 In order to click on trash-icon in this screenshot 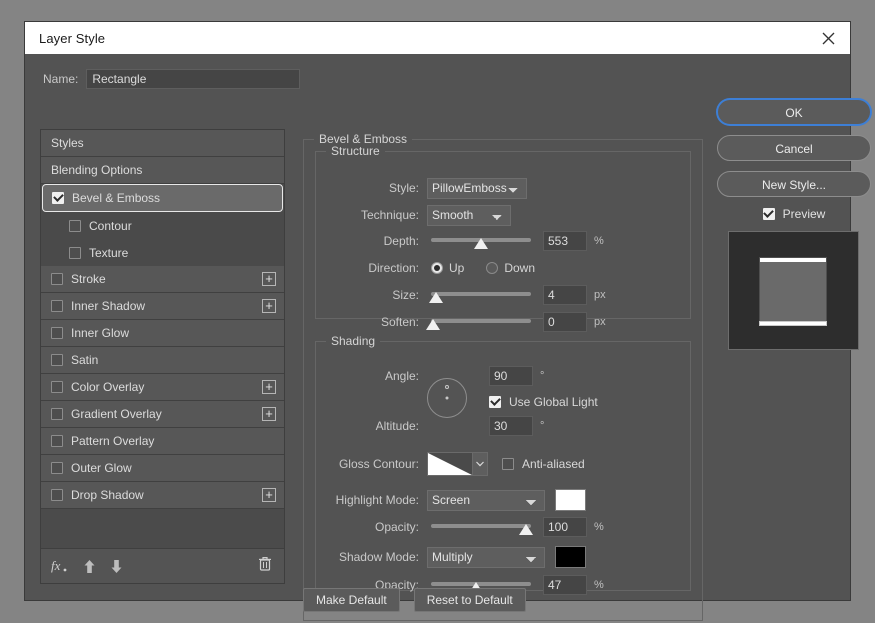, I will do `click(265, 566)`.